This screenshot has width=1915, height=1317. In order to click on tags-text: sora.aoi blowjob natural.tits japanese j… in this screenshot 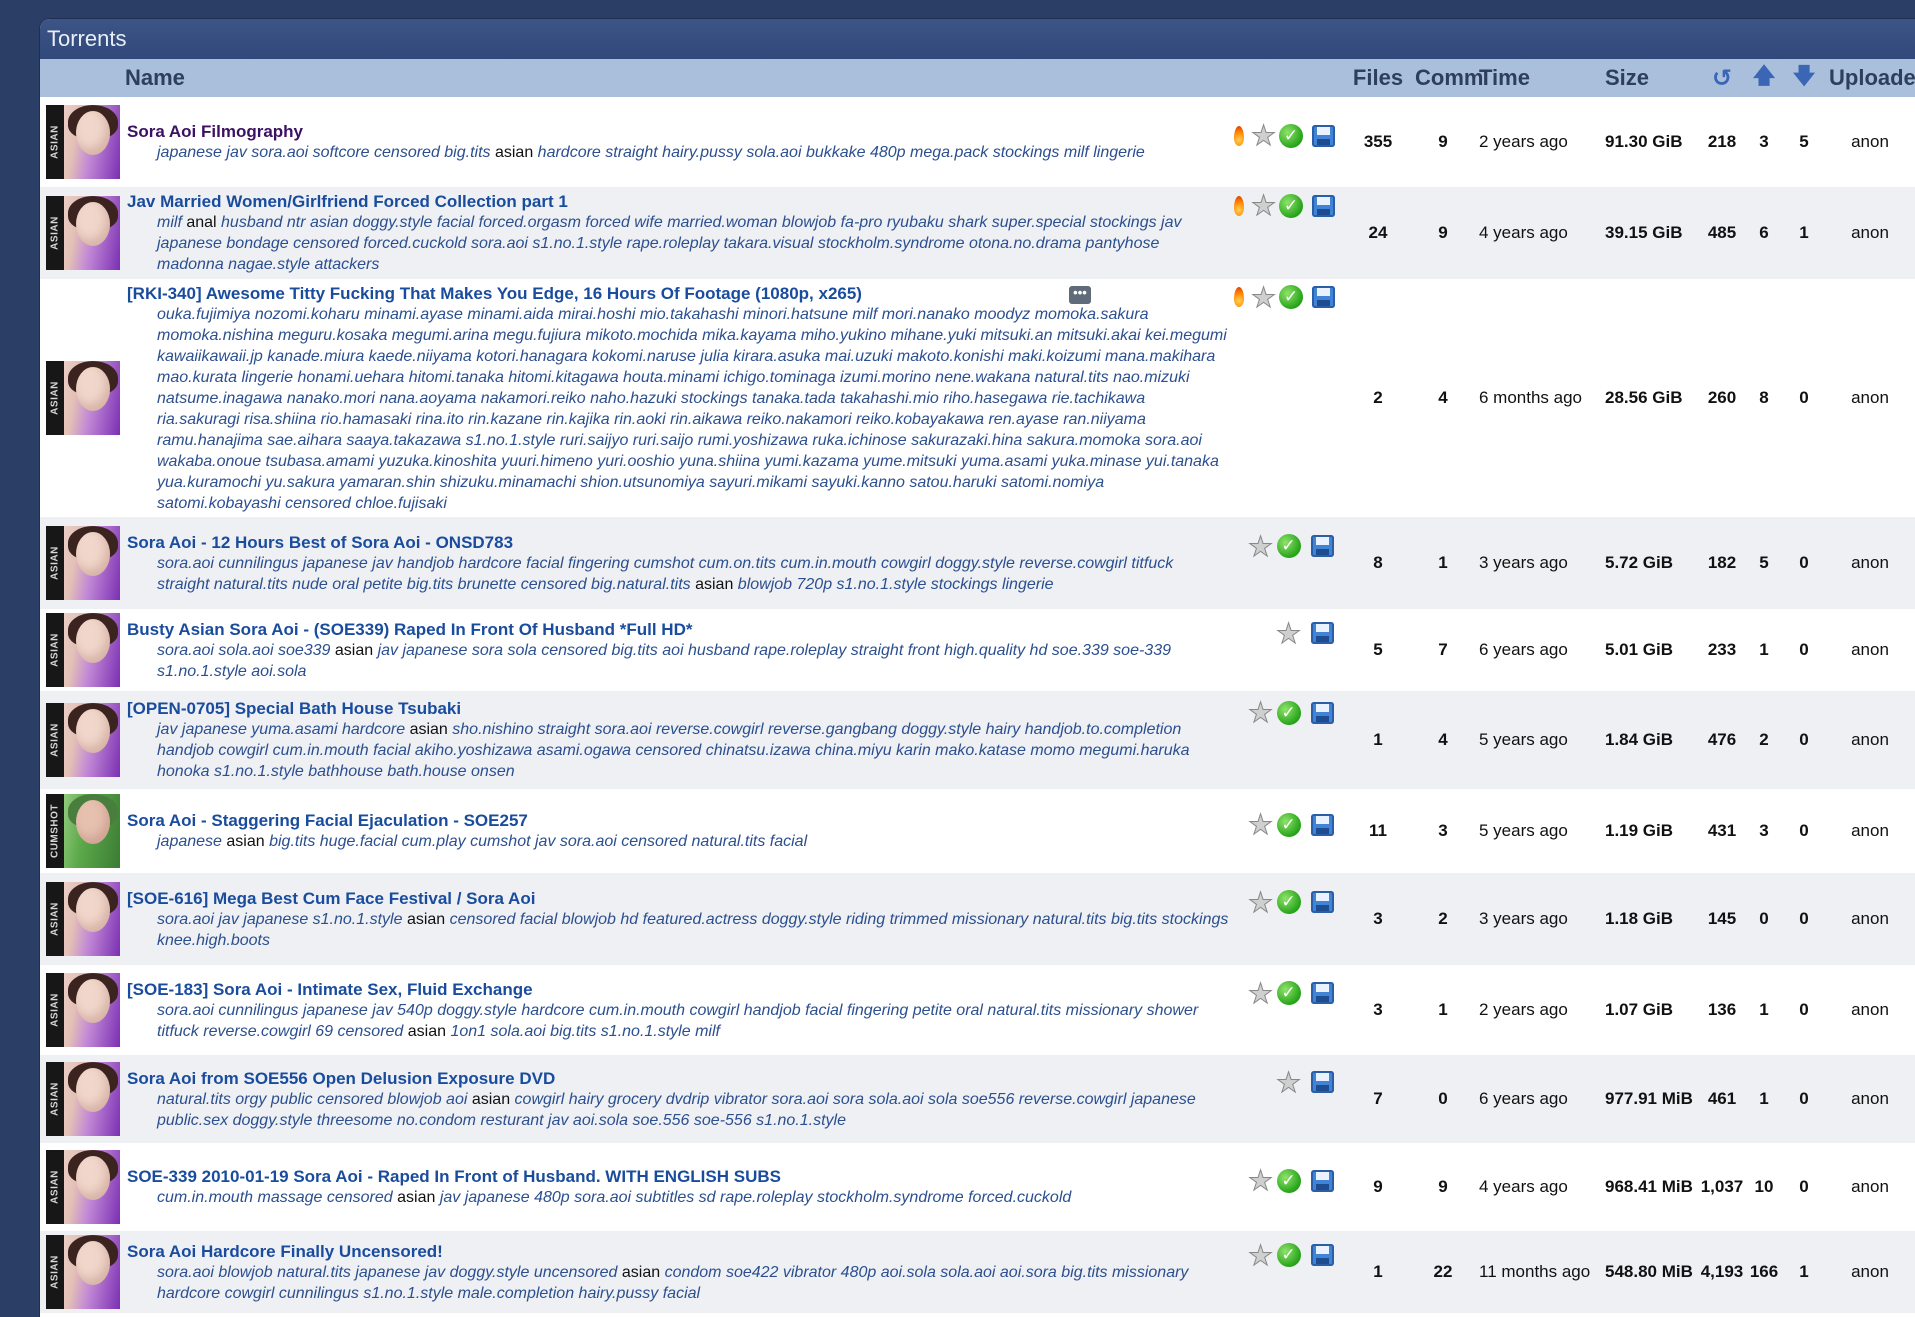, I will do `click(389, 1272)`.